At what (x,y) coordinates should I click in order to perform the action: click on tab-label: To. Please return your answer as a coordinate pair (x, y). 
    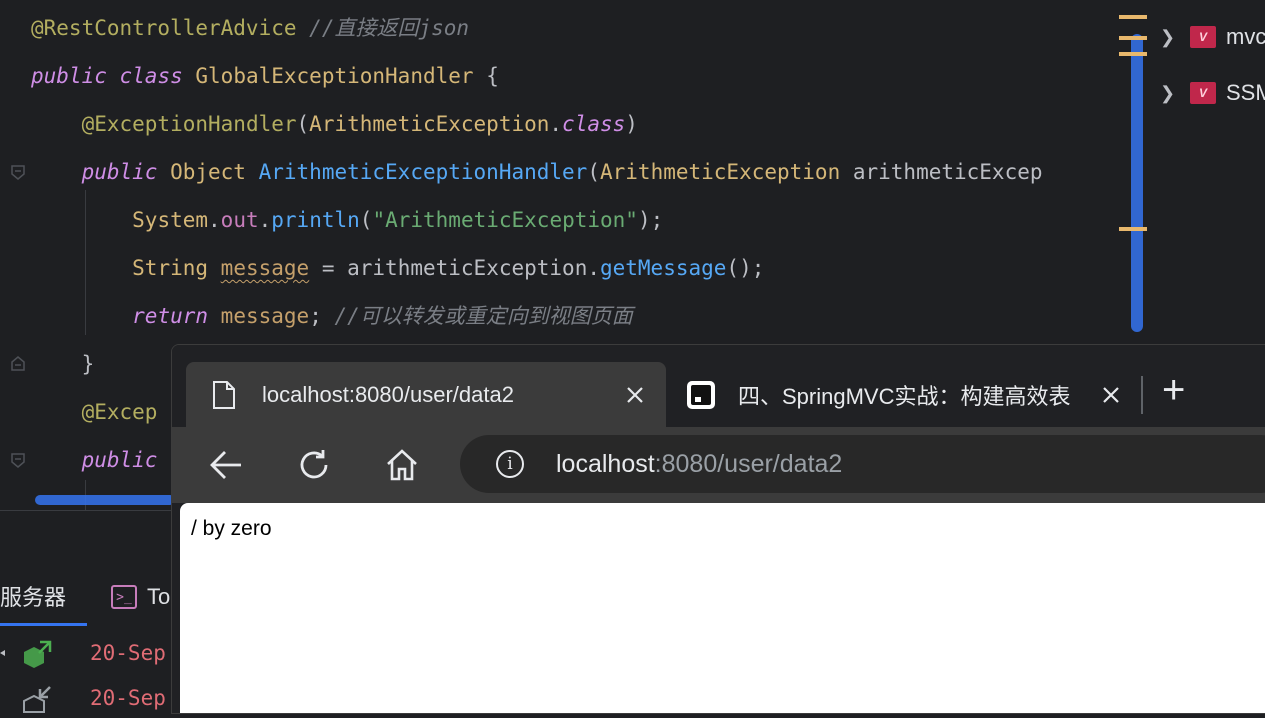
    Looking at the image, I should click on (159, 596).